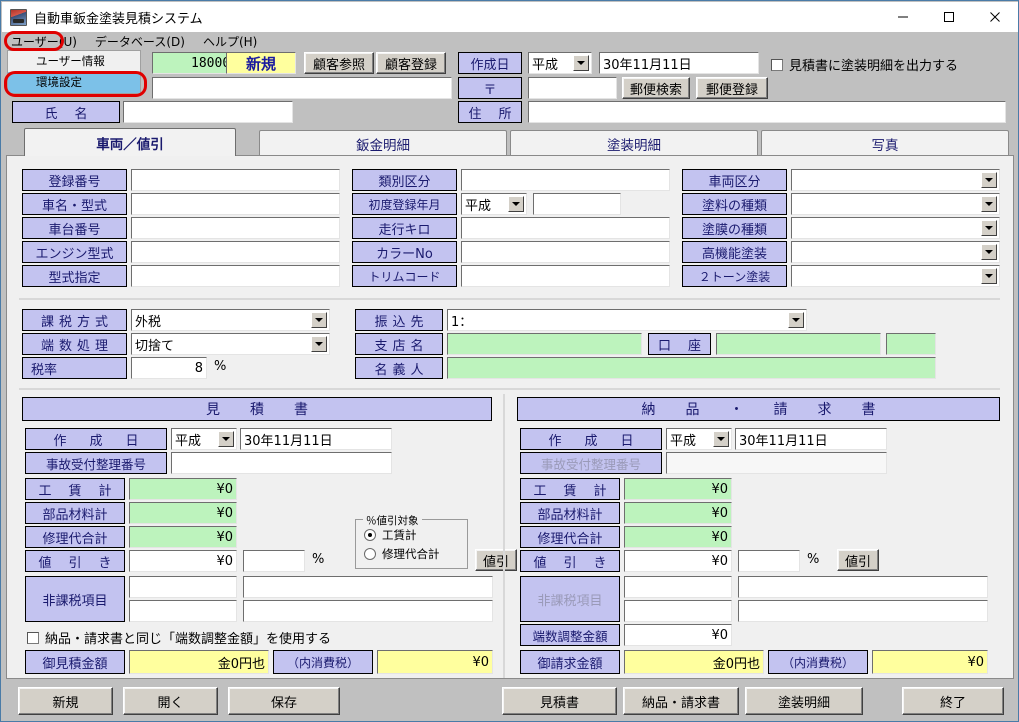  Describe the element at coordinates (130, 142) in the screenshot. I see `tab-vehicle-discount: 車両／値引` at that location.